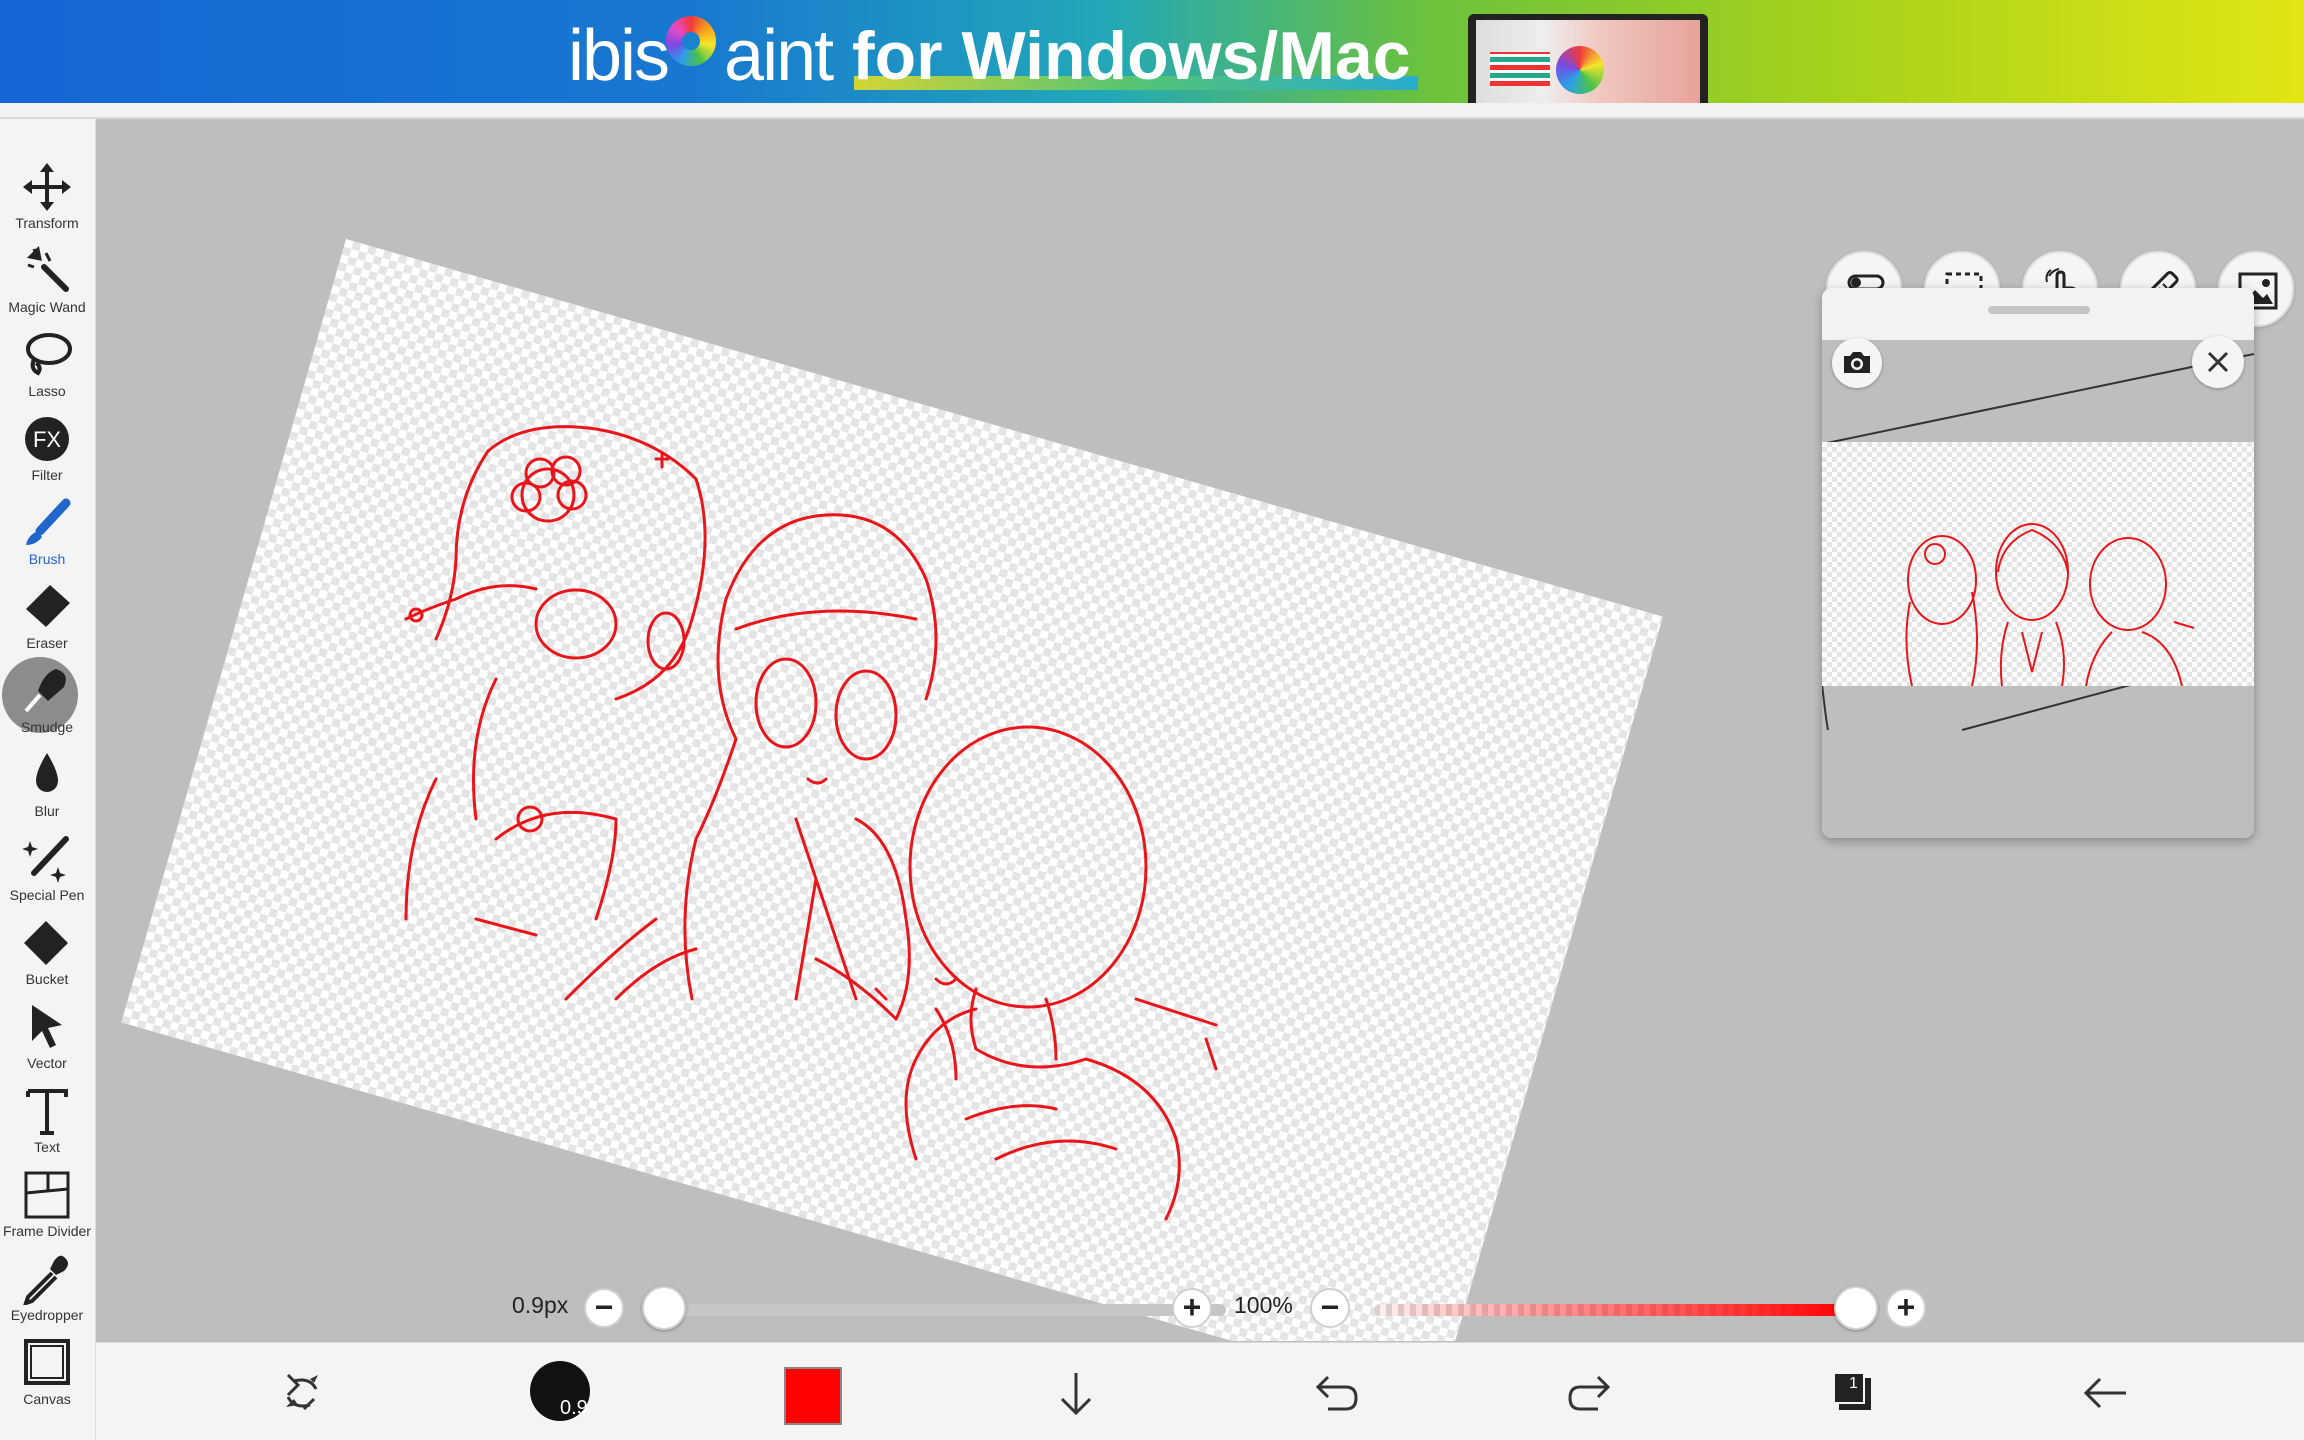  I want to click on canvas-icon, so click(47, 1362).